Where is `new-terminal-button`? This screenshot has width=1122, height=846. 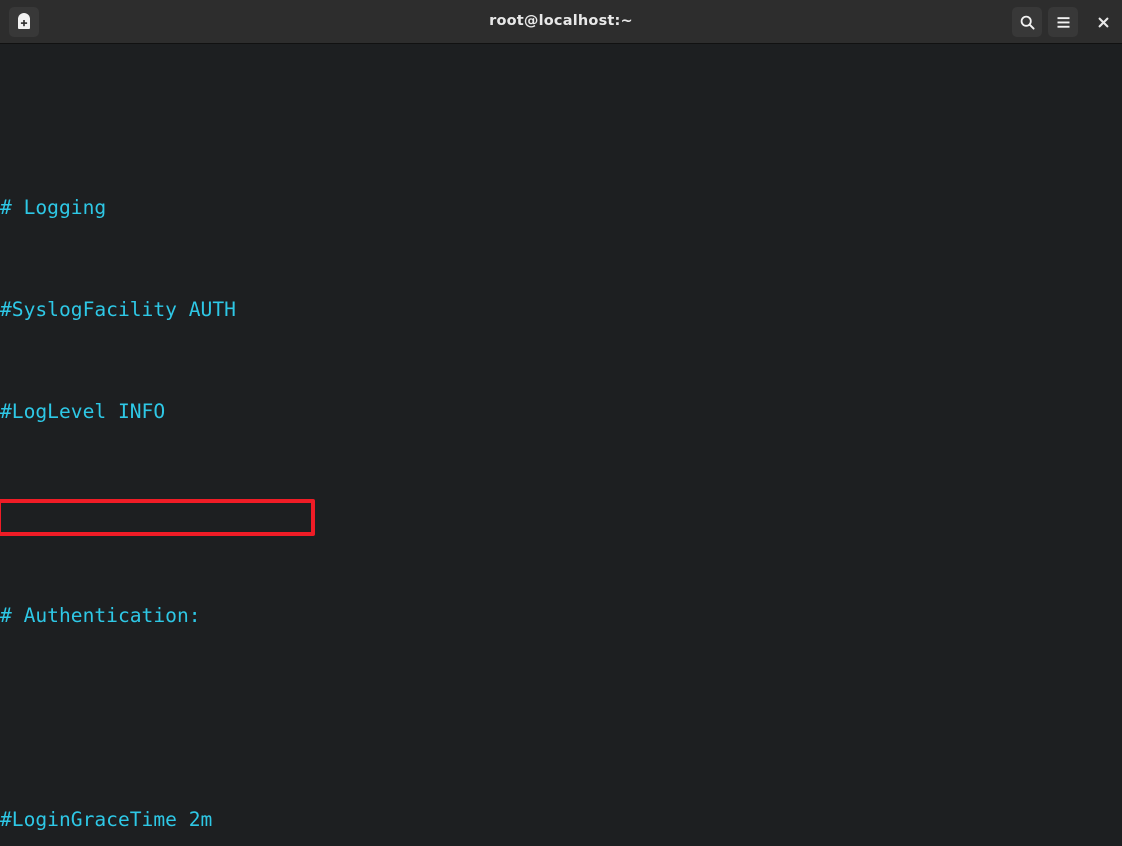
new-terminal-button is located at coordinates (24, 22).